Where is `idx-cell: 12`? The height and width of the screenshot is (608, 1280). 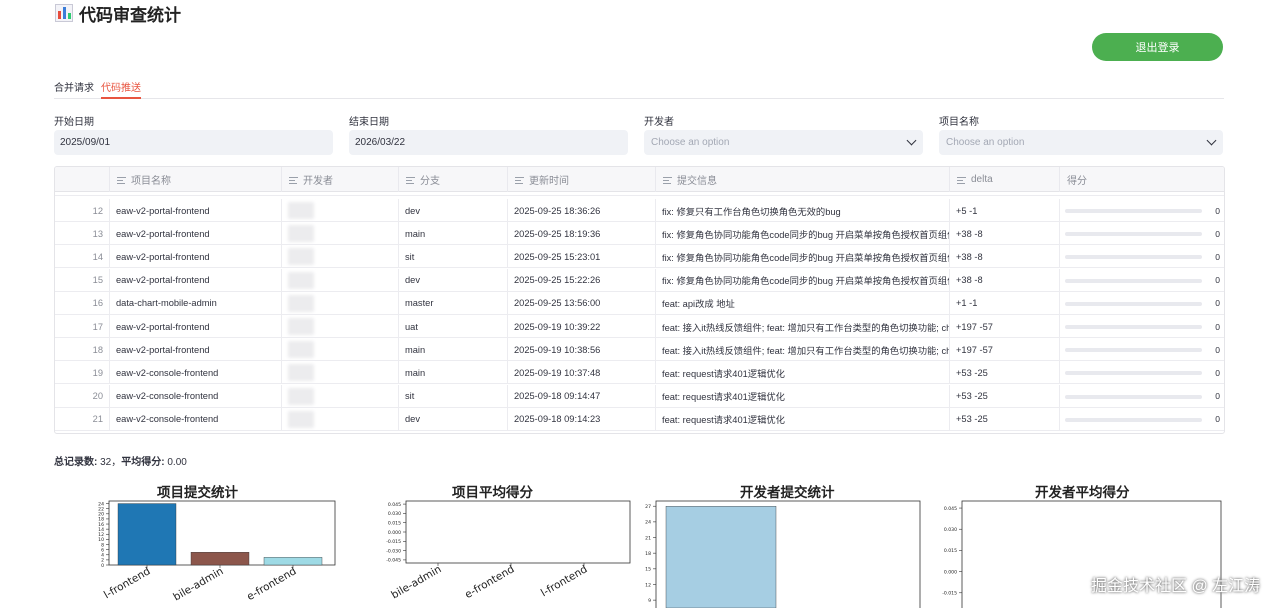
idx-cell: 12 is located at coordinates (82, 210).